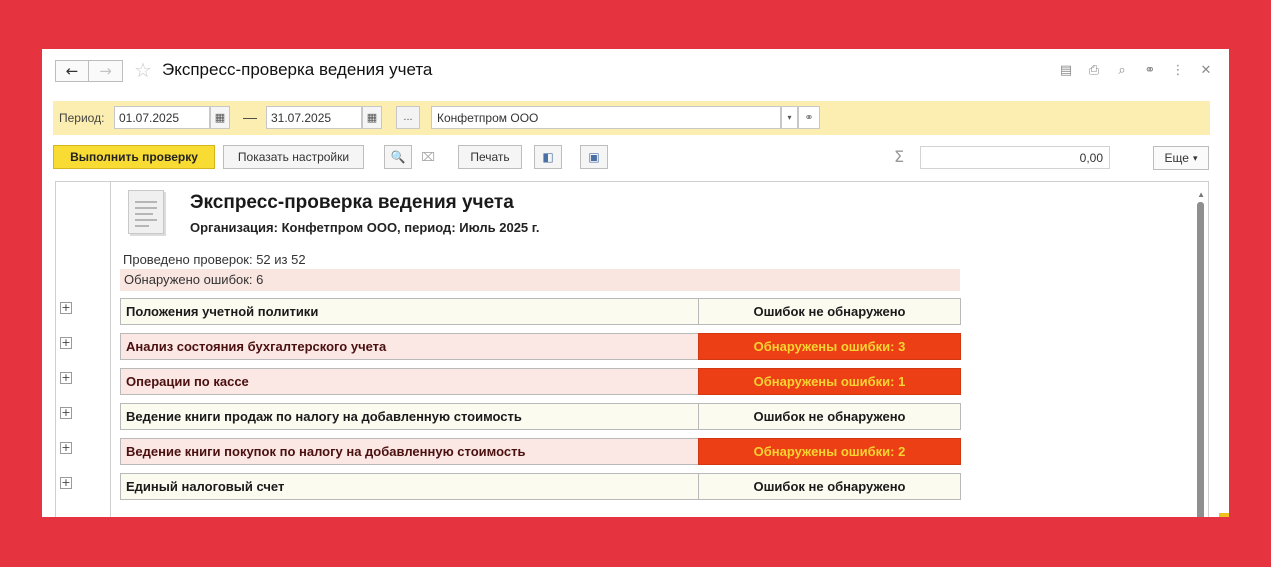 Image resolution: width=1271 pixels, height=567 pixels. What do you see at coordinates (606, 117) in the screenshot?
I see `organization-input: Конфетпром ООО` at bounding box center [606, 117].